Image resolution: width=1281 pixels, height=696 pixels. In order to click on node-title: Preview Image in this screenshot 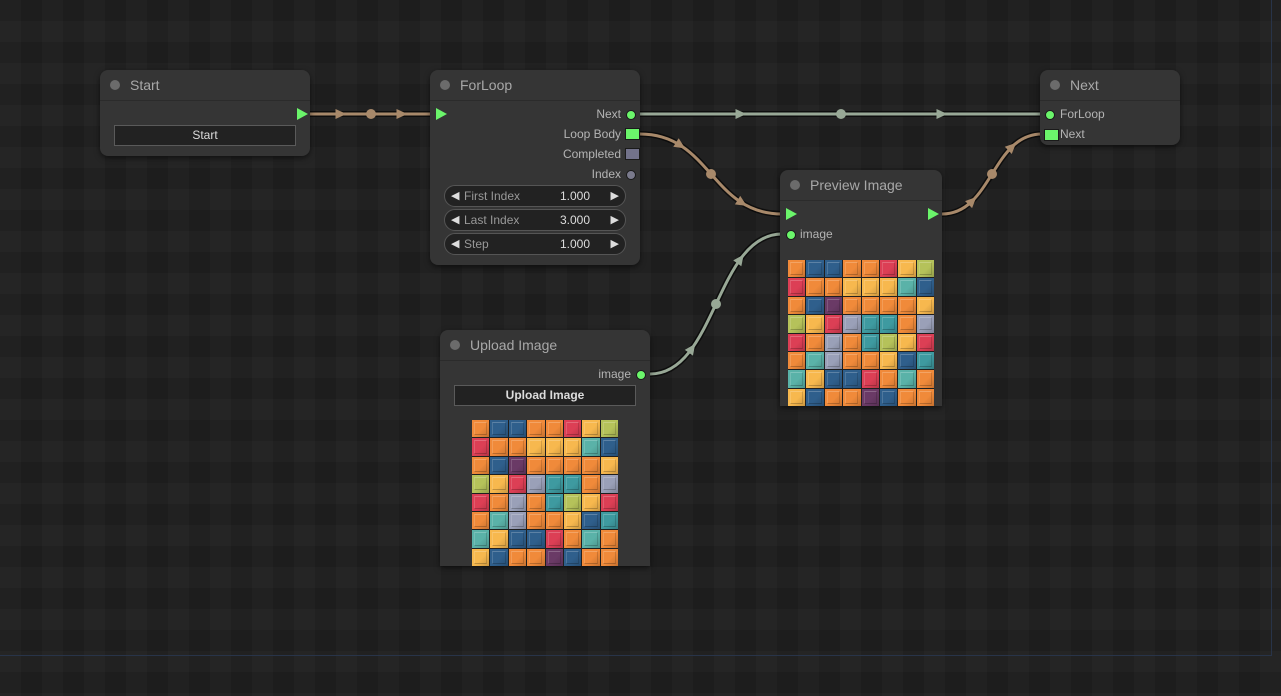, I will do `click(856, 185)`.